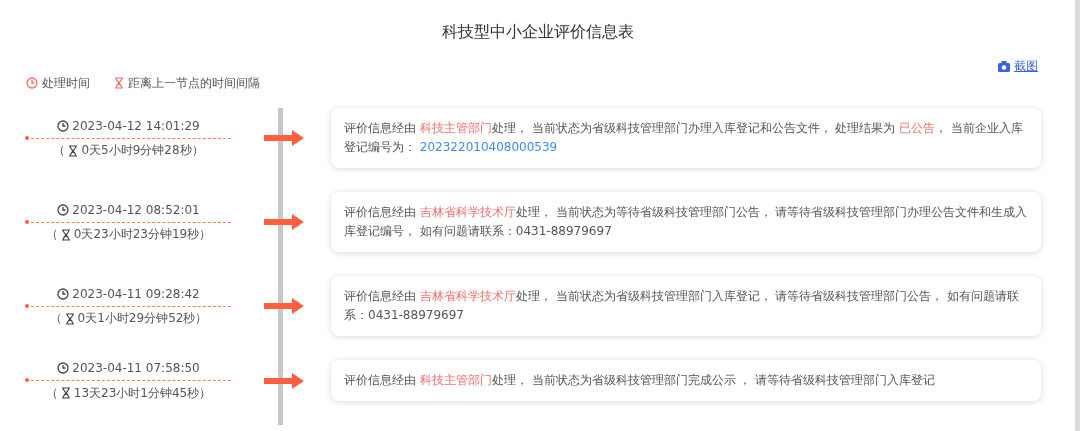 This screenshot has width=1080, height=431. I want to click on record-message: 评价信息经由 吉林省科学技术厅处理， 当前状态为等待省级科技管理部门公告， 请等待省级科技管理部门办理公告文件和生成入库登记编号， 如有问题请联系：0431-88979697, so click(686, 222).